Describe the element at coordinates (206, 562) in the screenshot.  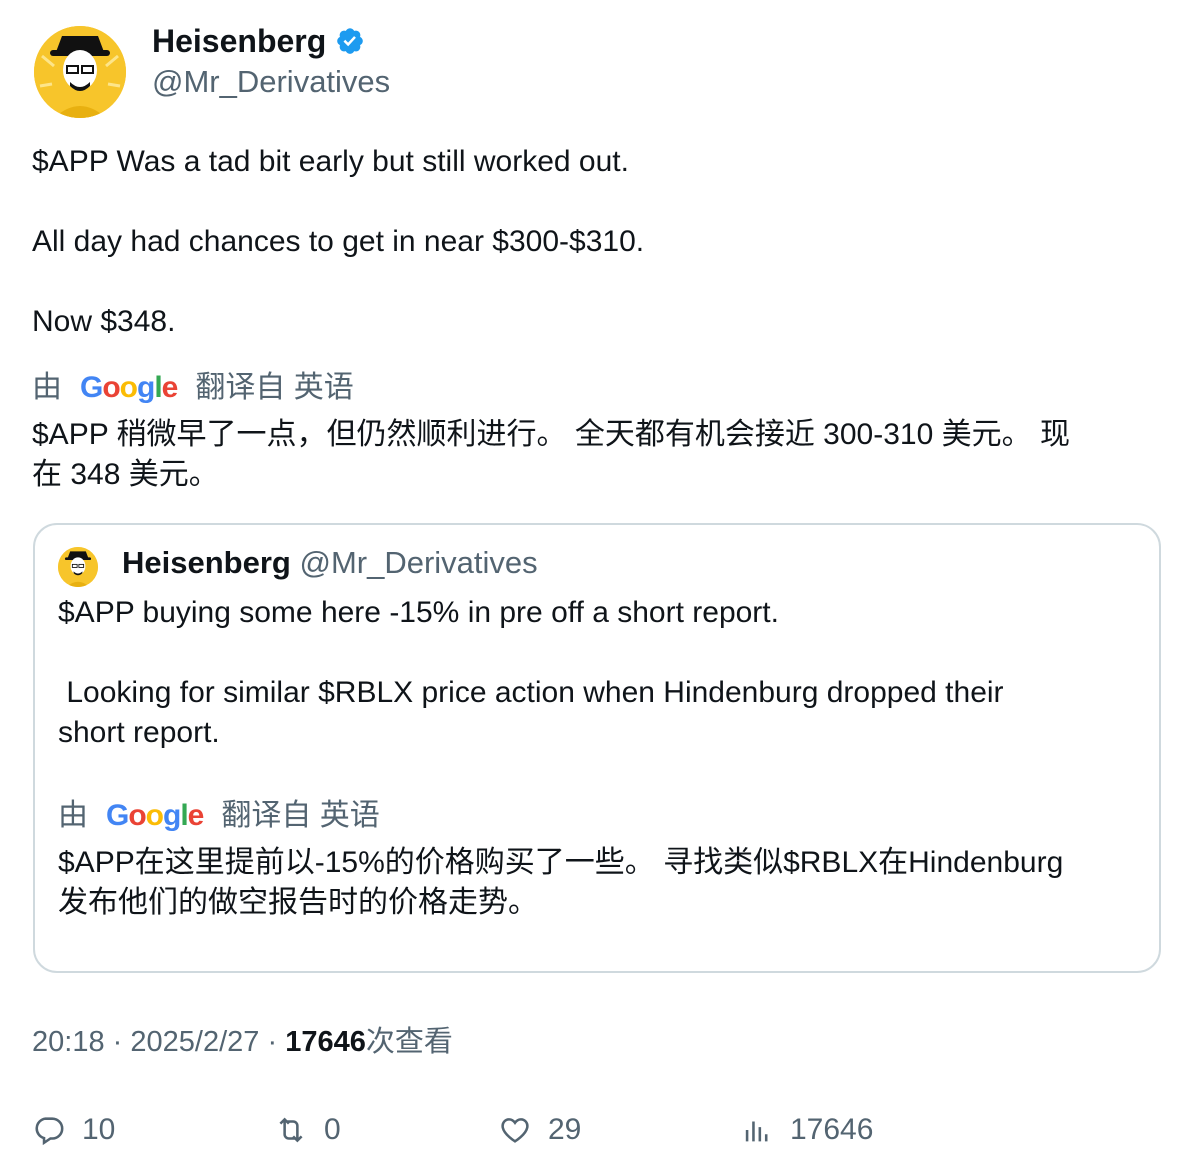
I see `quoted-author-name: Heisenberg` at that location.